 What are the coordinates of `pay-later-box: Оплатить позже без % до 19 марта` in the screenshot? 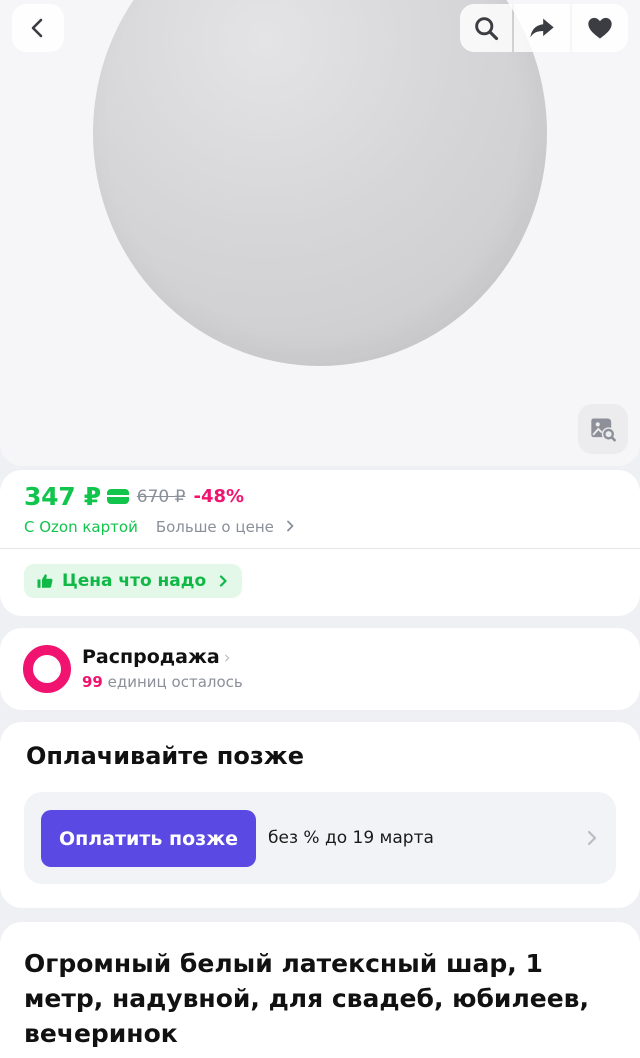 It's located at (320, 838).